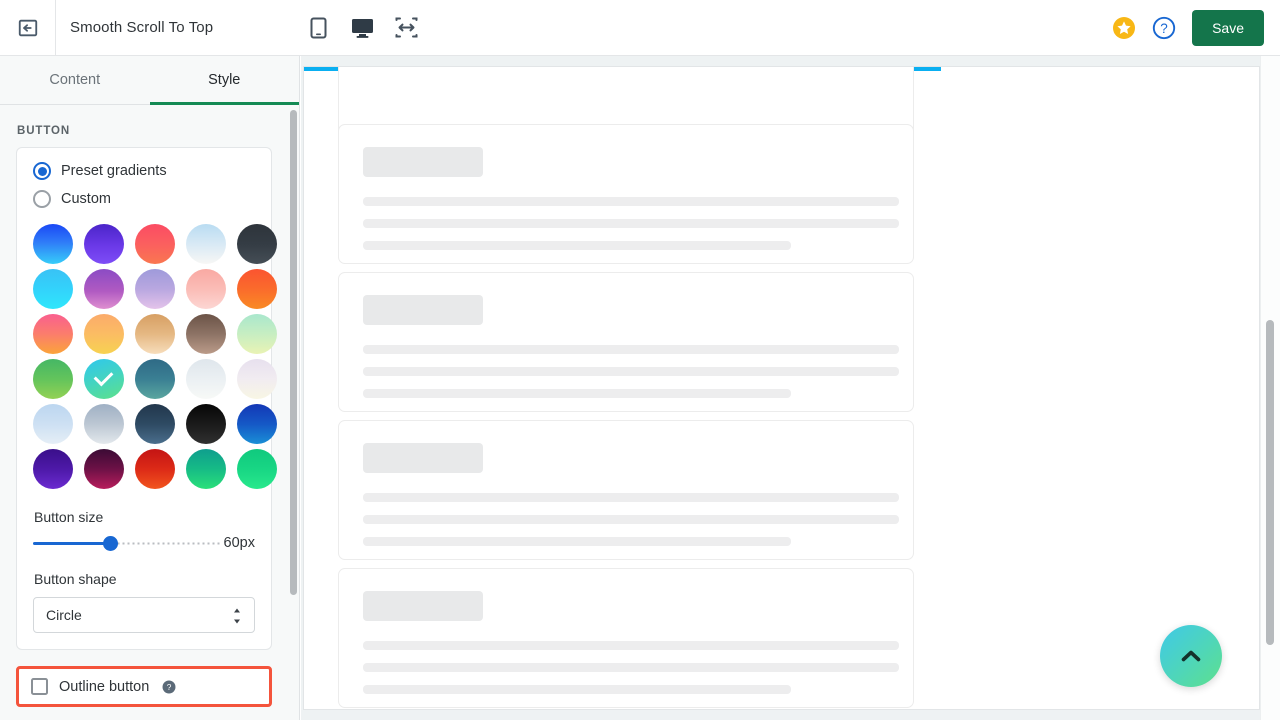 The height and width of the screenshot is (720, 1280). Describe the element at coordinates (64, 615) in the screenshot. I see `button-shape-value: Circle` at that location.